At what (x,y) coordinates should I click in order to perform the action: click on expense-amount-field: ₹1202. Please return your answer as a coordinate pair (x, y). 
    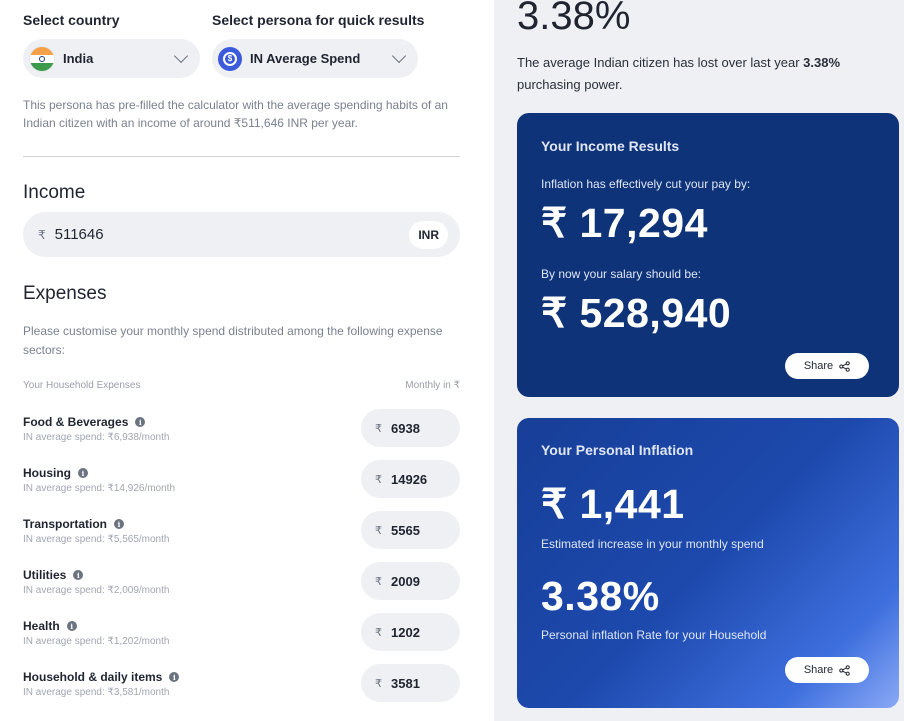
    Looking at the image, I should click on (410, 632).